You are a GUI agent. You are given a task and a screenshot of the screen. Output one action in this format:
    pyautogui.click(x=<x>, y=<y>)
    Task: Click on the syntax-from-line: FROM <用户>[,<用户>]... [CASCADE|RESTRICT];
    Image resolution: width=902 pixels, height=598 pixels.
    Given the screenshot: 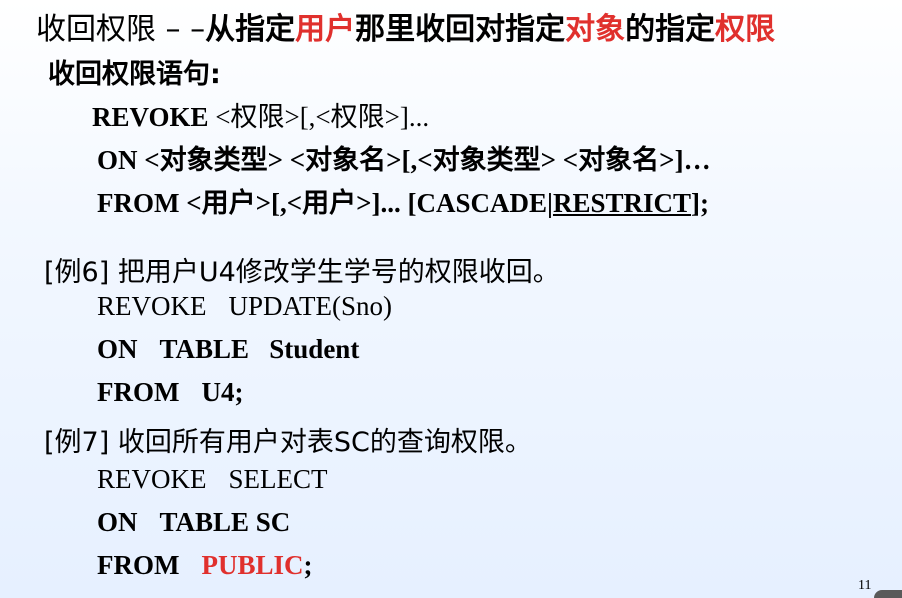 What is the action you would take?
    pyautogui.click(x=403, y=200)
    